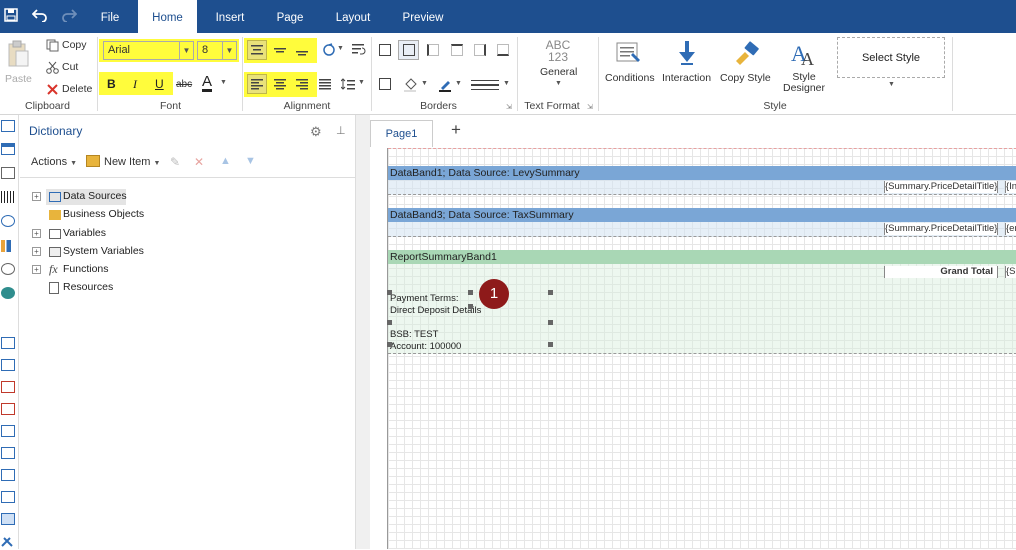  Describe the element at coordinates (1010, 229) in the screenshot. I see `field-truncated: {en` at that location.